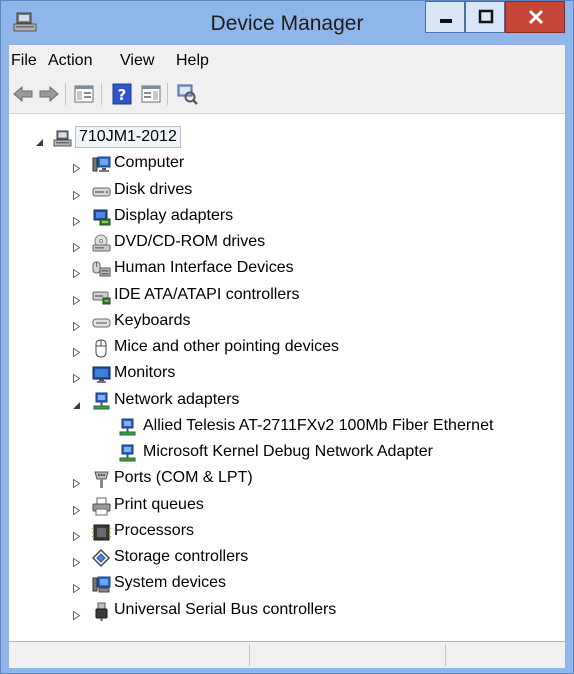  What do you see at coordinates (183, 478) in the screenshot?
I see `tree-item-label: Ports (COM & LPT)` at bounding box center [183, 478].